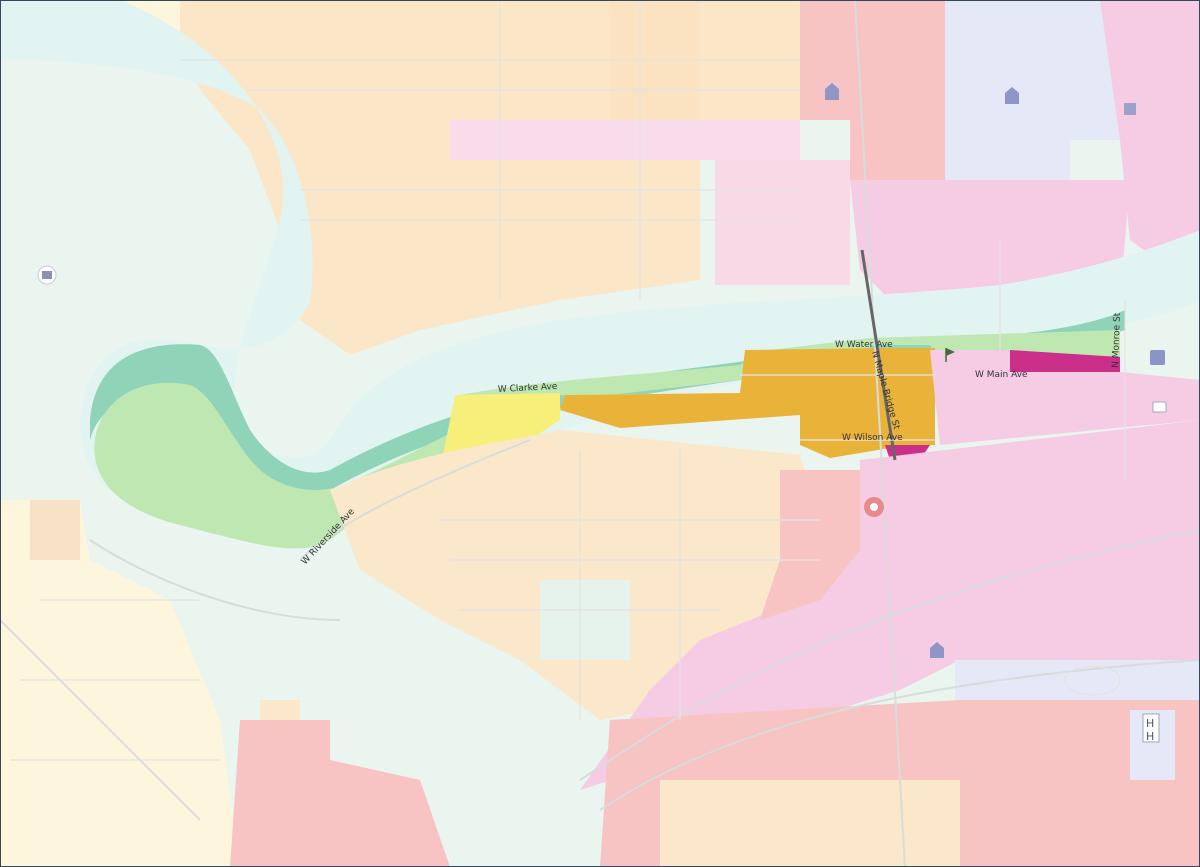  What do you see at coordinates (782, 222) in the screenshot?
I see `zone-pink-block` at bounding box center [782, 222].